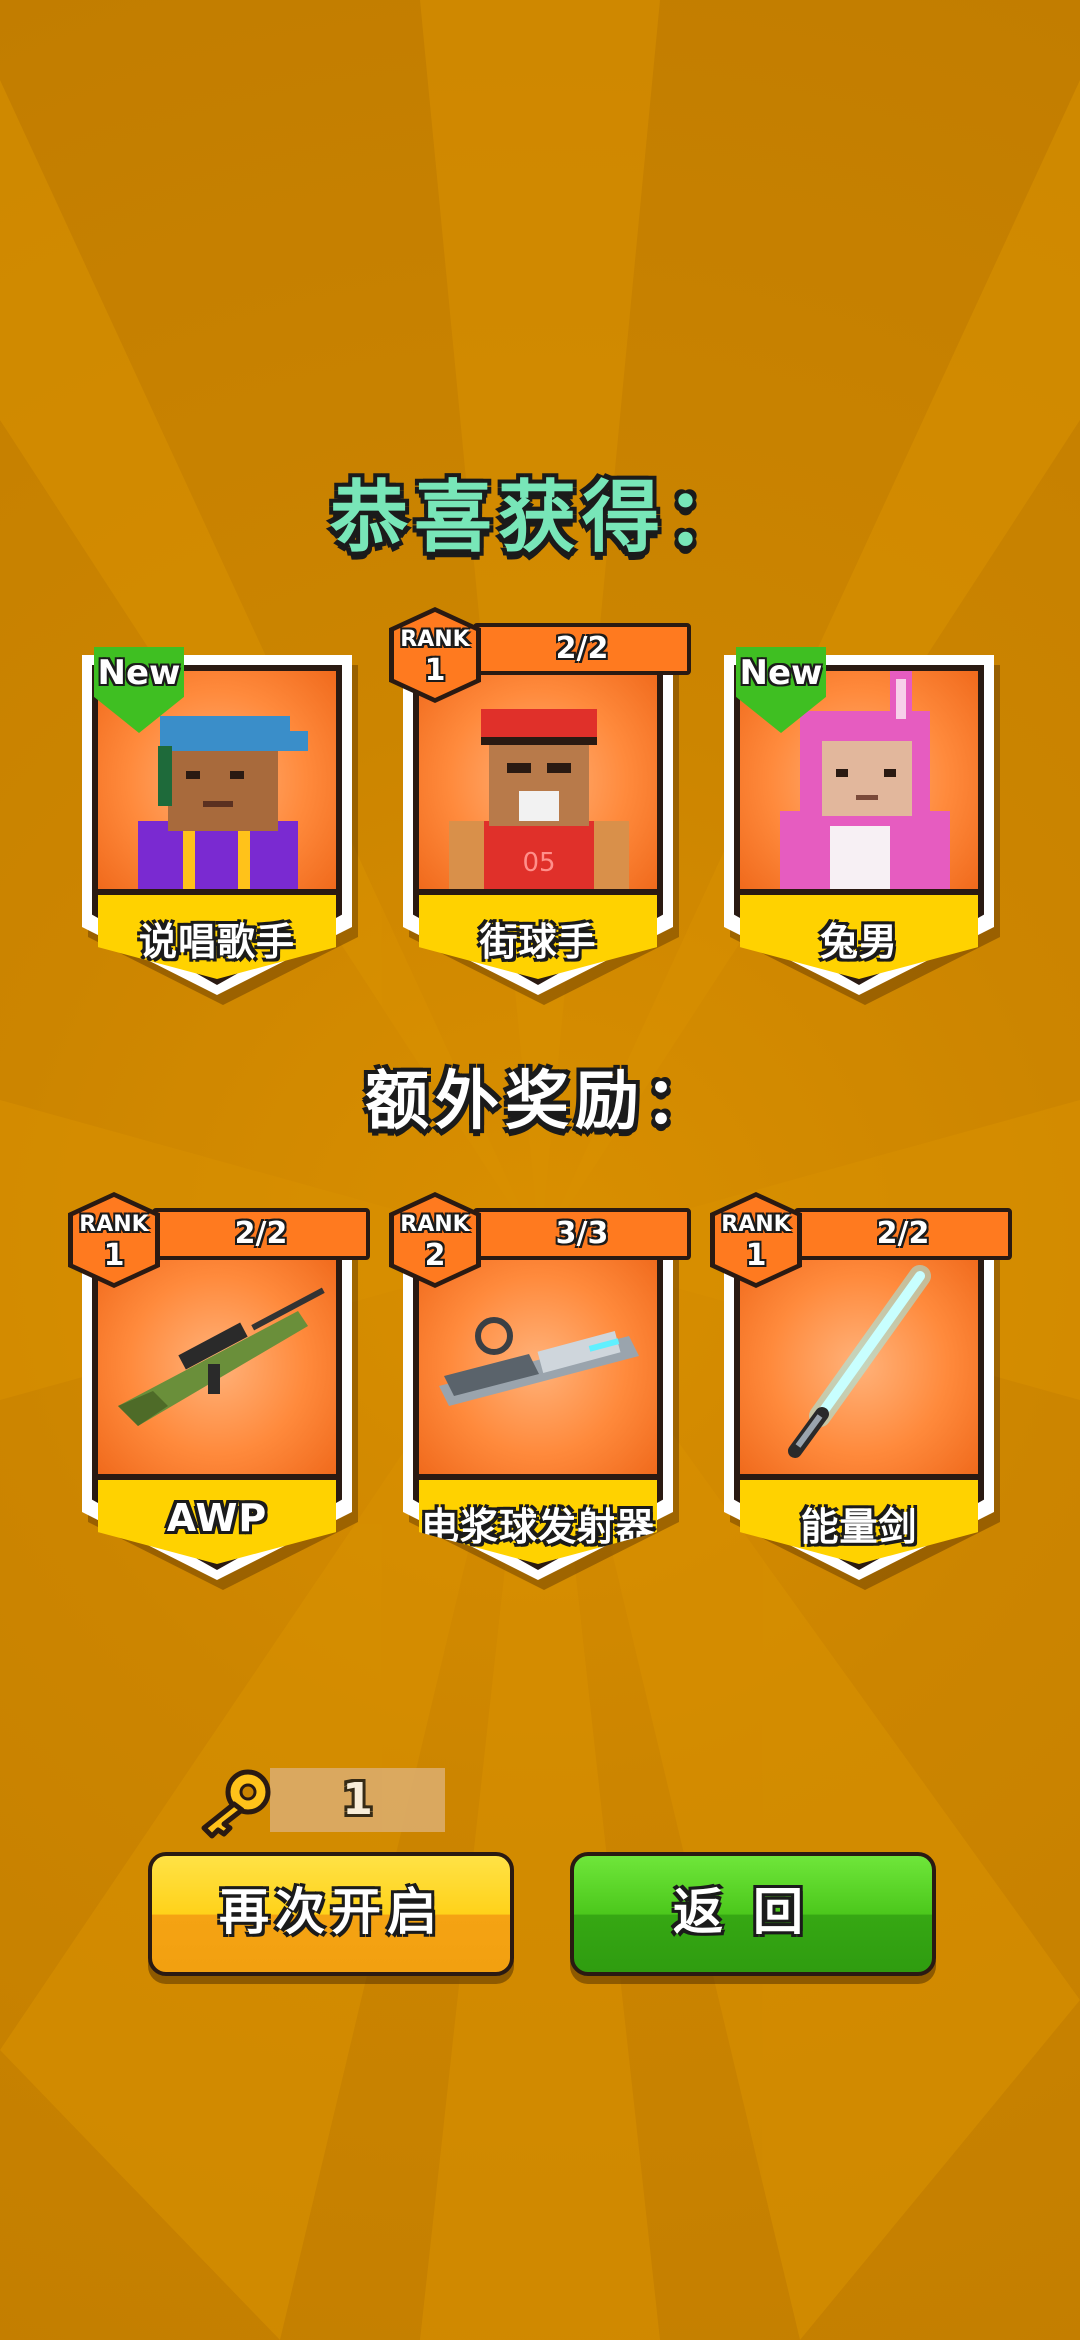  What do you see at coordinates (753, 1914) in the screenshot?
I see `back-button: 返回` at bounding box center [753, 1914].